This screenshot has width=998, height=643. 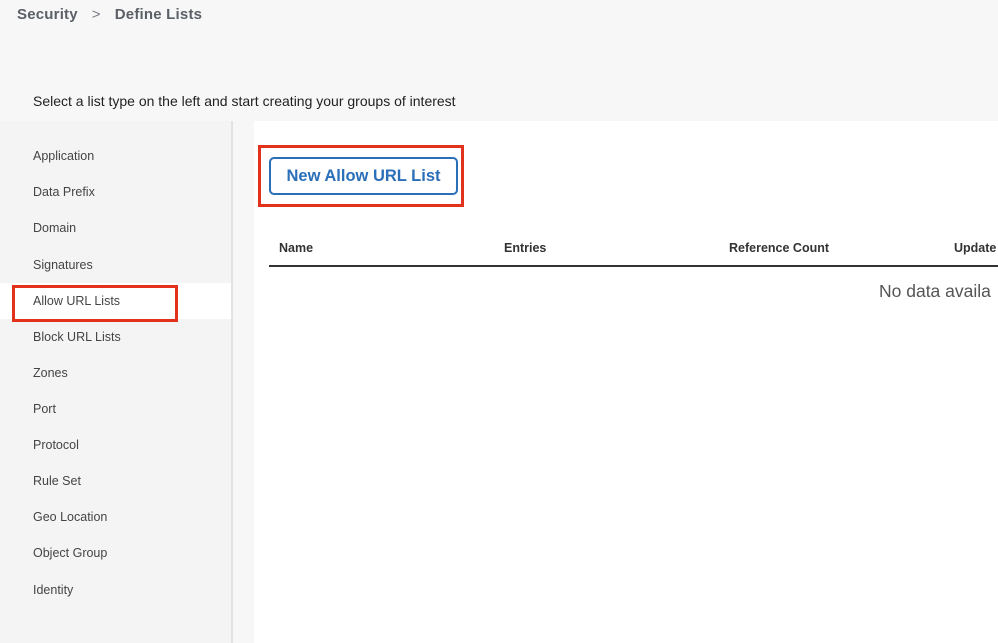 I want to click on column-header-update: Update, so click(x=975, y=248).